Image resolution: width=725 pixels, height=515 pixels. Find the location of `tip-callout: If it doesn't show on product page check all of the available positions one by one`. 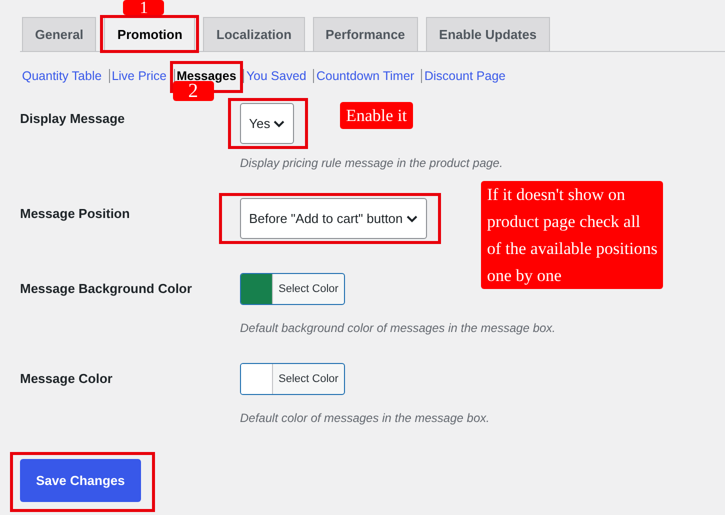

tip-callout: If it doesn't show on product page check all of the available positions one by one is located at coordinates (572, 235).